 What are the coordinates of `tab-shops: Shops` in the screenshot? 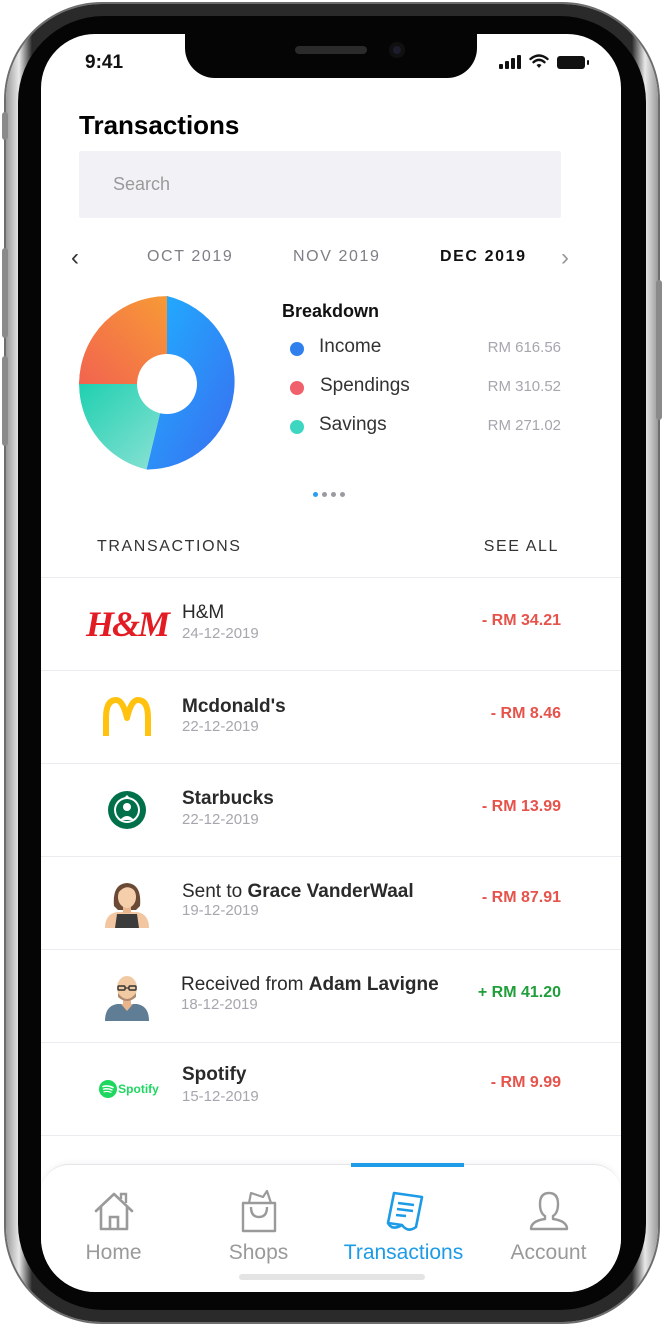 It's located at (258, 1220).